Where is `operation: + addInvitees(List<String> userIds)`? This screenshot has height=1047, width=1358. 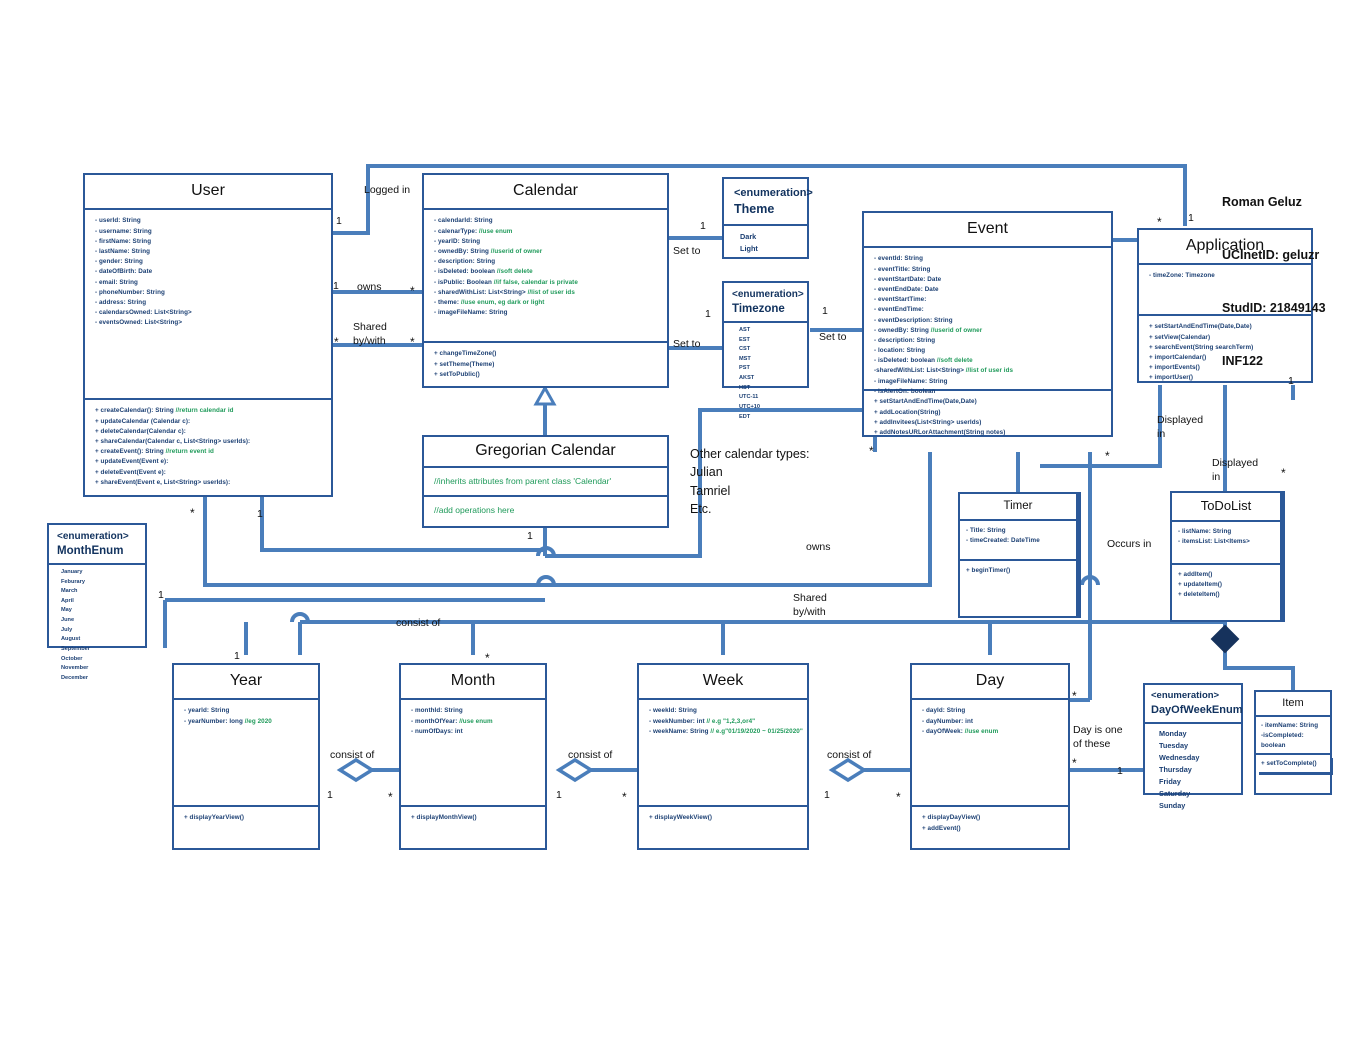
operation: + addInvitees(List<String> userIds) is located at coordinates (928, 422).